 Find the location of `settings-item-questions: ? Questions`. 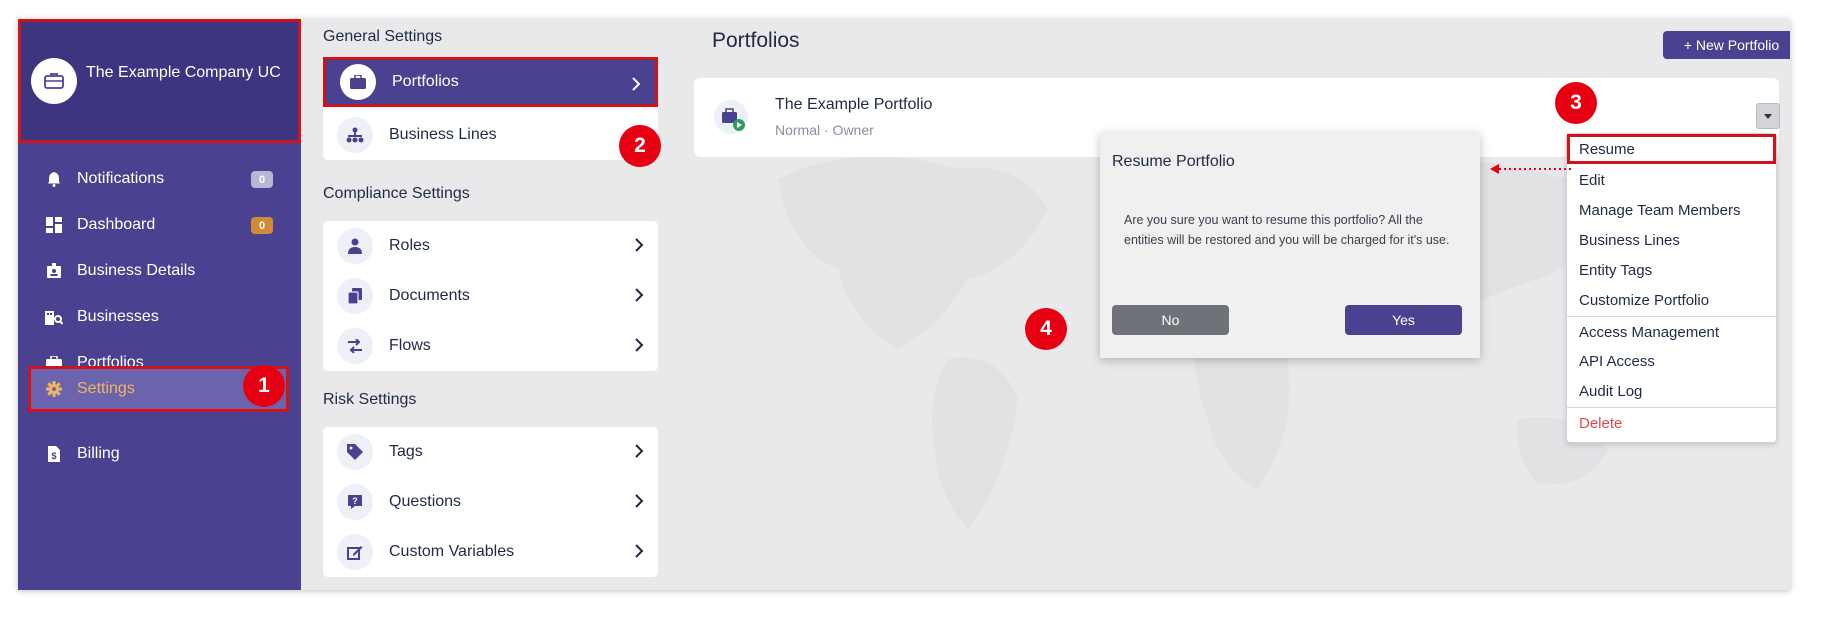

settings-item-questions: ? Questions is located at coordinates (490, 502).